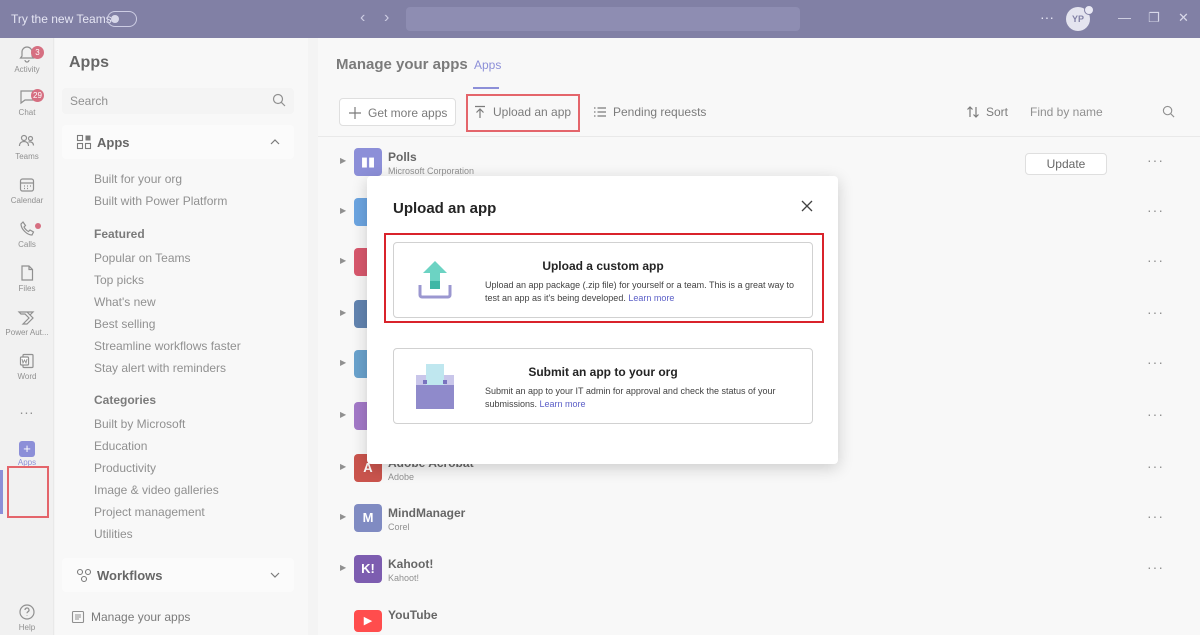  I want to click on custom-app-highlight-box, so click(604, 278).